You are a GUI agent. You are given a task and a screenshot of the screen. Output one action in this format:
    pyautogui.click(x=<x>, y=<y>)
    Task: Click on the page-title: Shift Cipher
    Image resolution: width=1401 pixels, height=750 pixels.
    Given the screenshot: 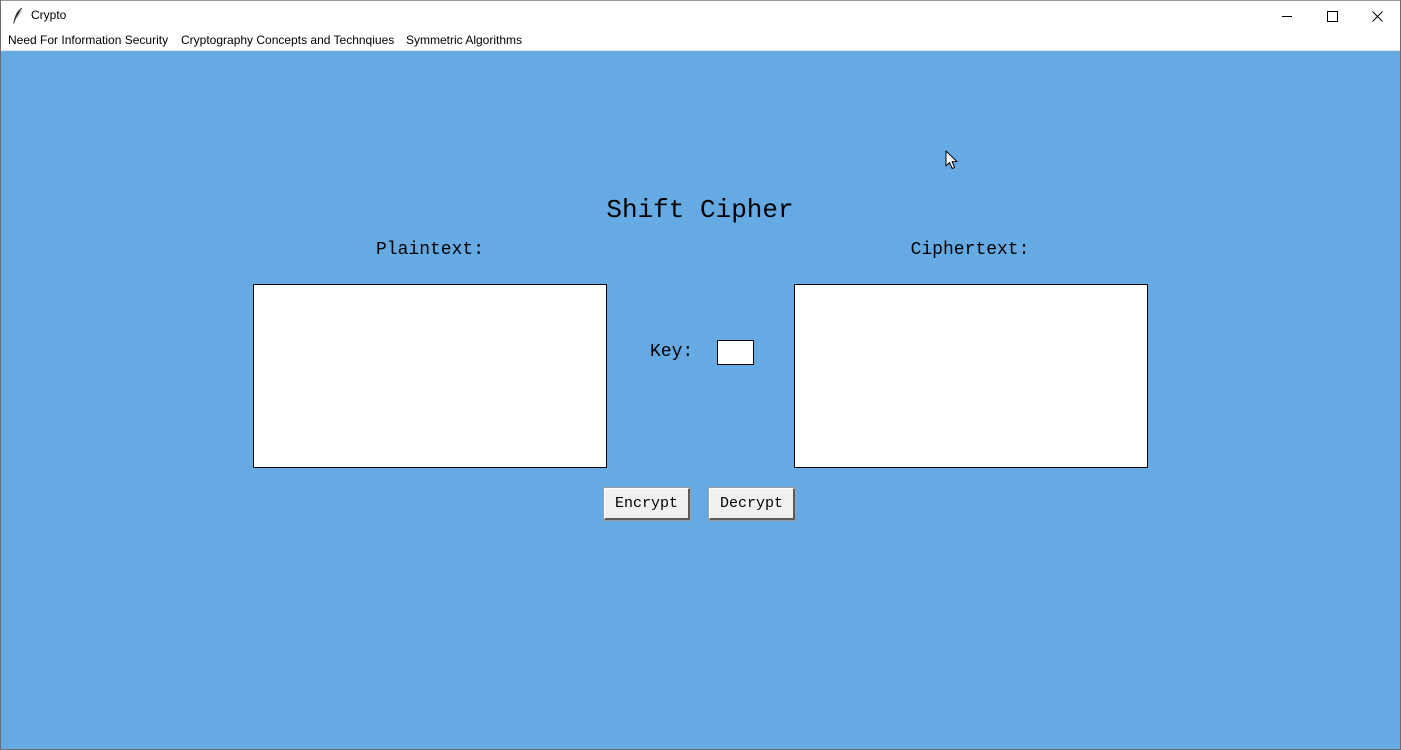 What is the action you would take?
    pyautogui.click(x=700, y=210)
    